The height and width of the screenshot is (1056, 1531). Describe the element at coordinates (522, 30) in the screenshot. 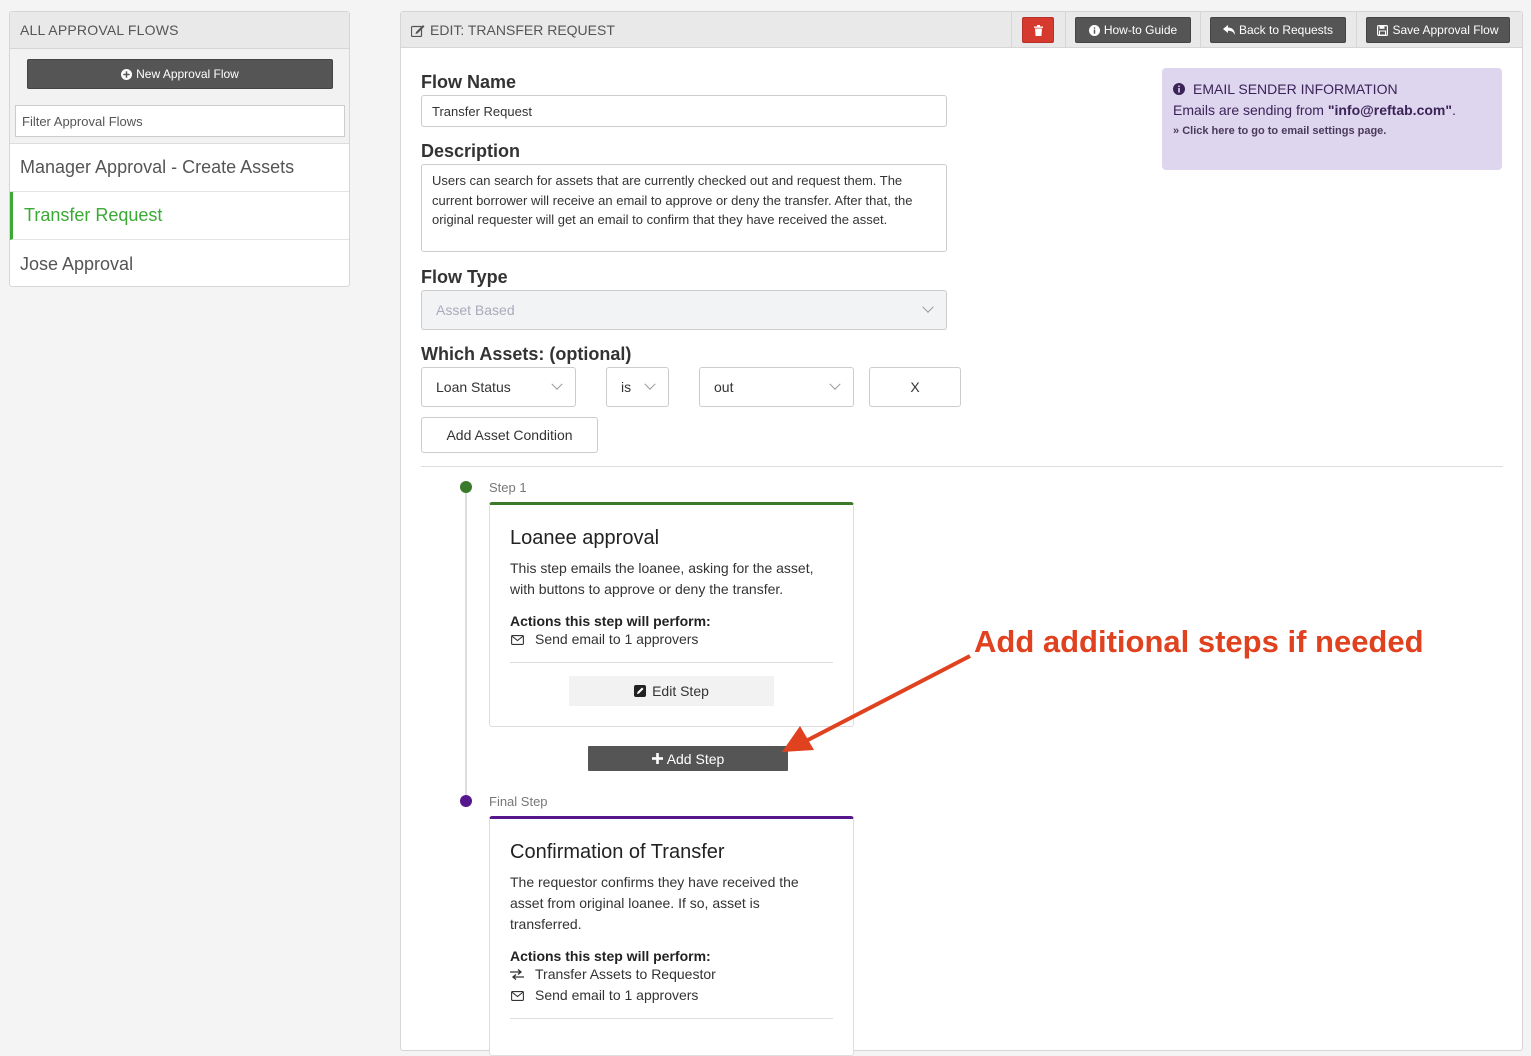

I see `panel-title-text: EDIT: TRANSFER REQUEST` at that location.